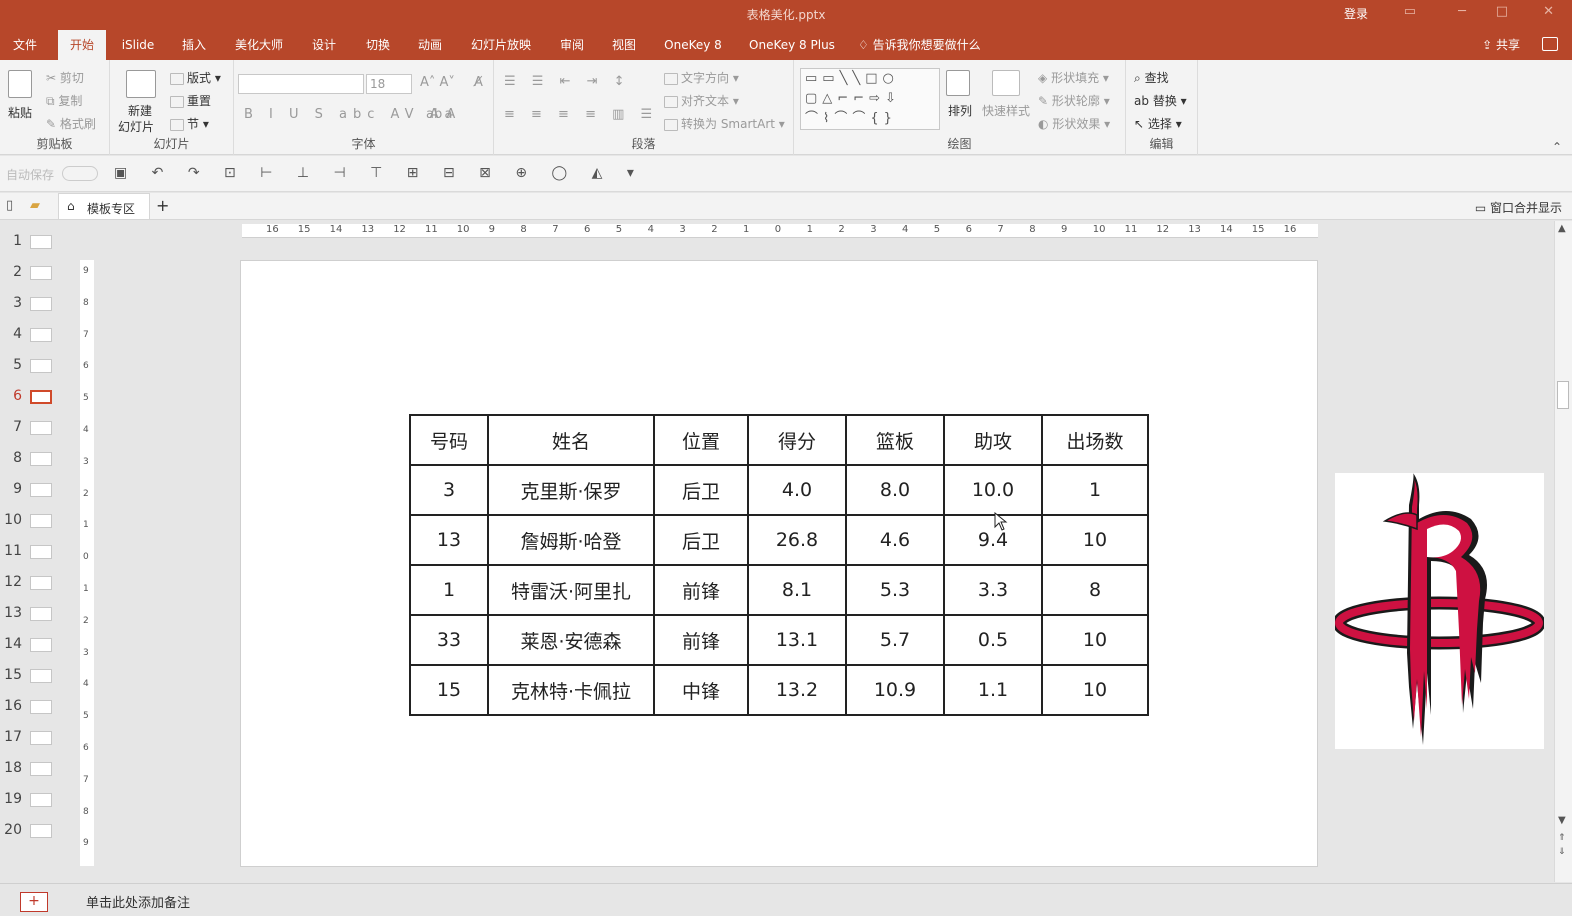  What do you see at coordinates (501, 45) in the screenshot?
I see `tab-slideshow: 幻灯片放映` at bounding box center [501, 45].